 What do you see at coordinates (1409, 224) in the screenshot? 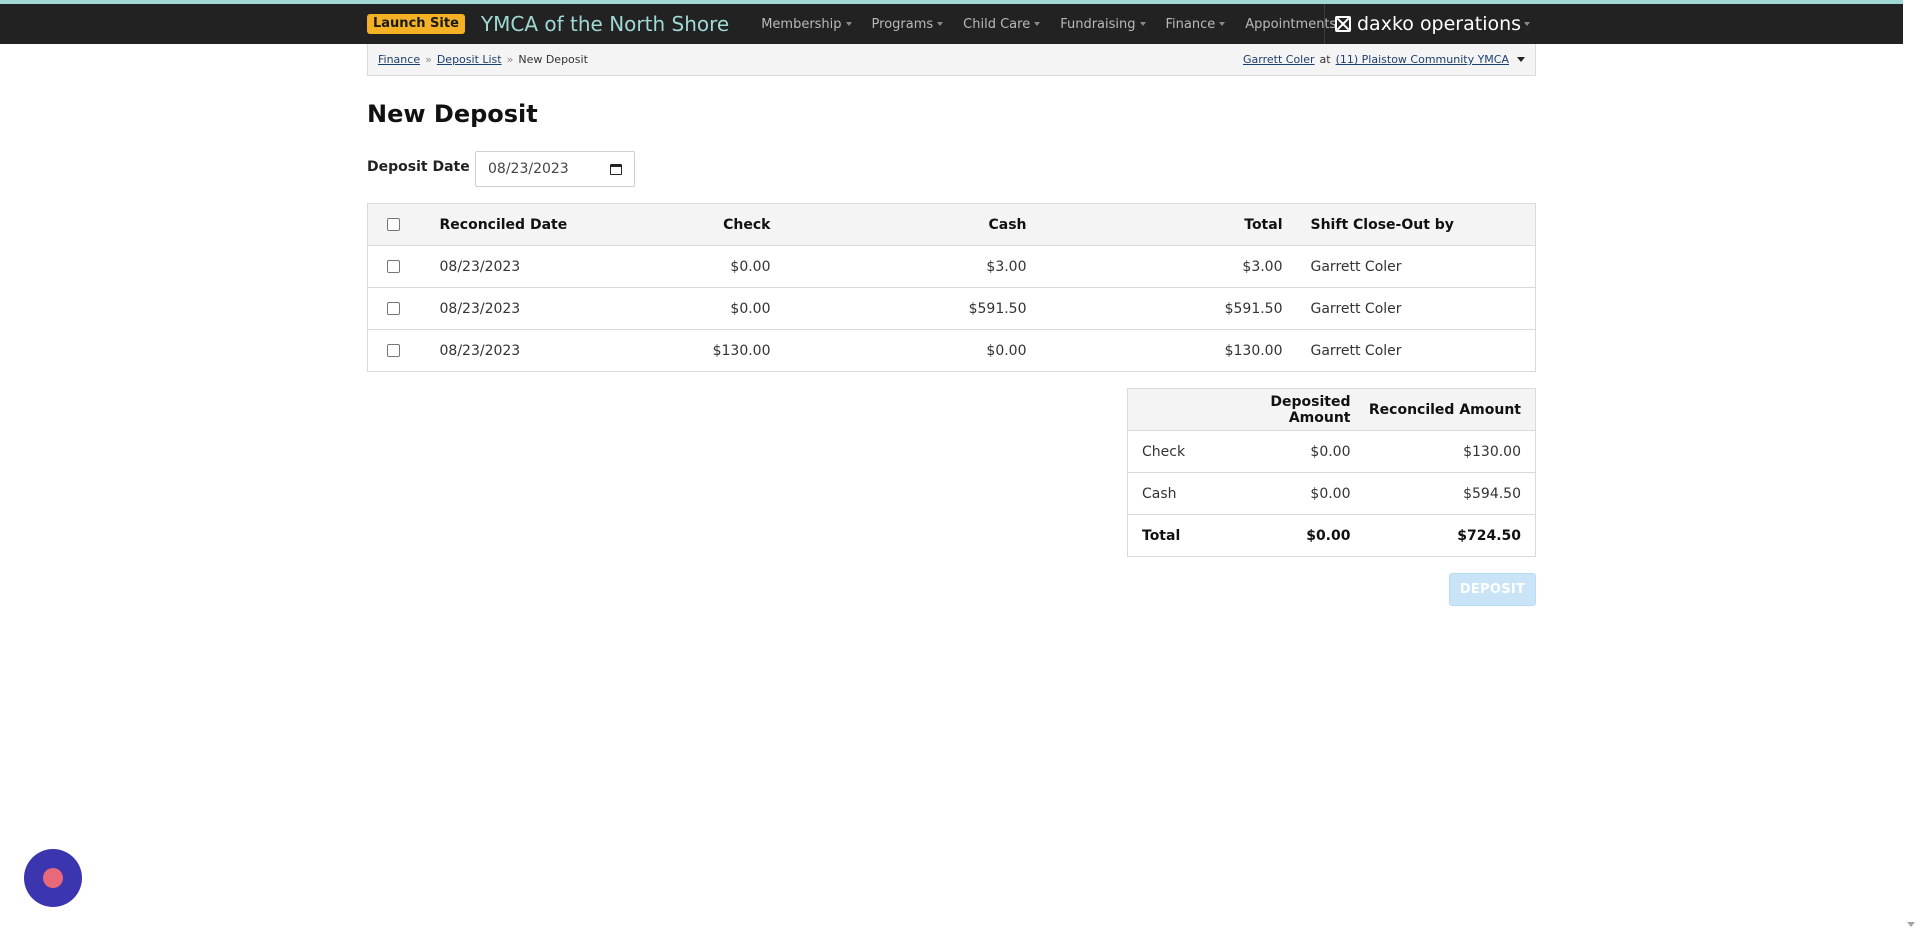
I see `col-shift-closeout-by: Shift Close-Out by` at bounding box center [1409, 224].